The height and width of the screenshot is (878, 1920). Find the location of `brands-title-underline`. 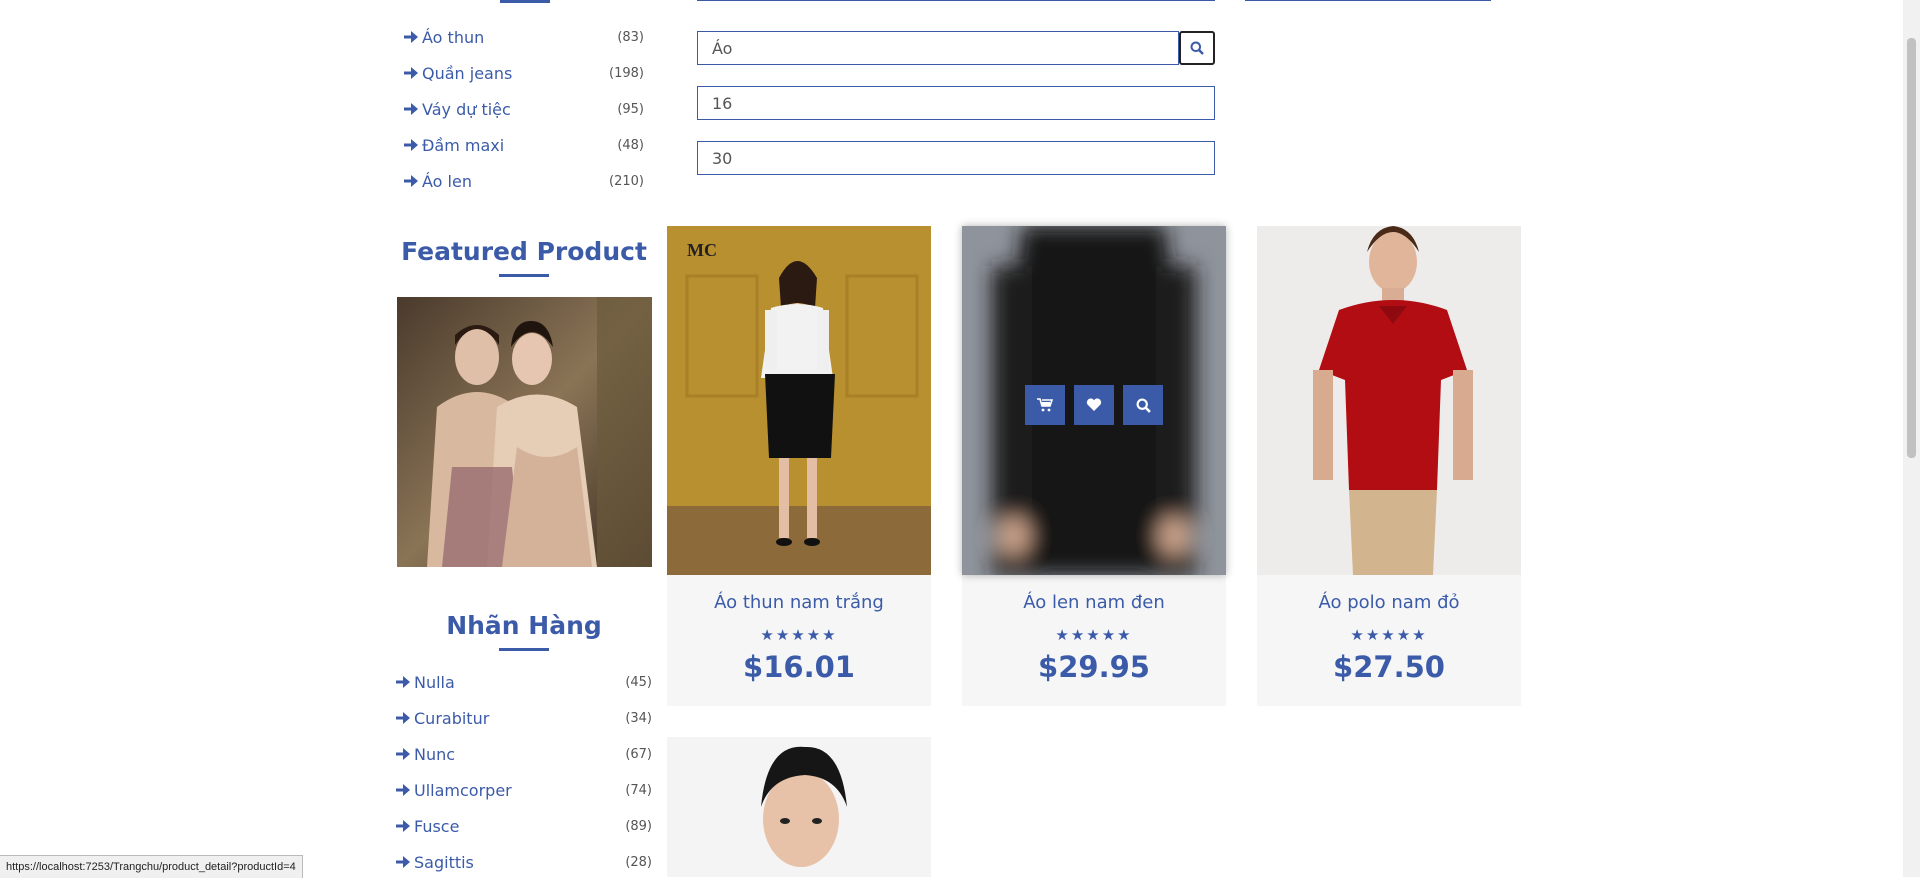

brands-title-underline is located at coordinates (524, 649).